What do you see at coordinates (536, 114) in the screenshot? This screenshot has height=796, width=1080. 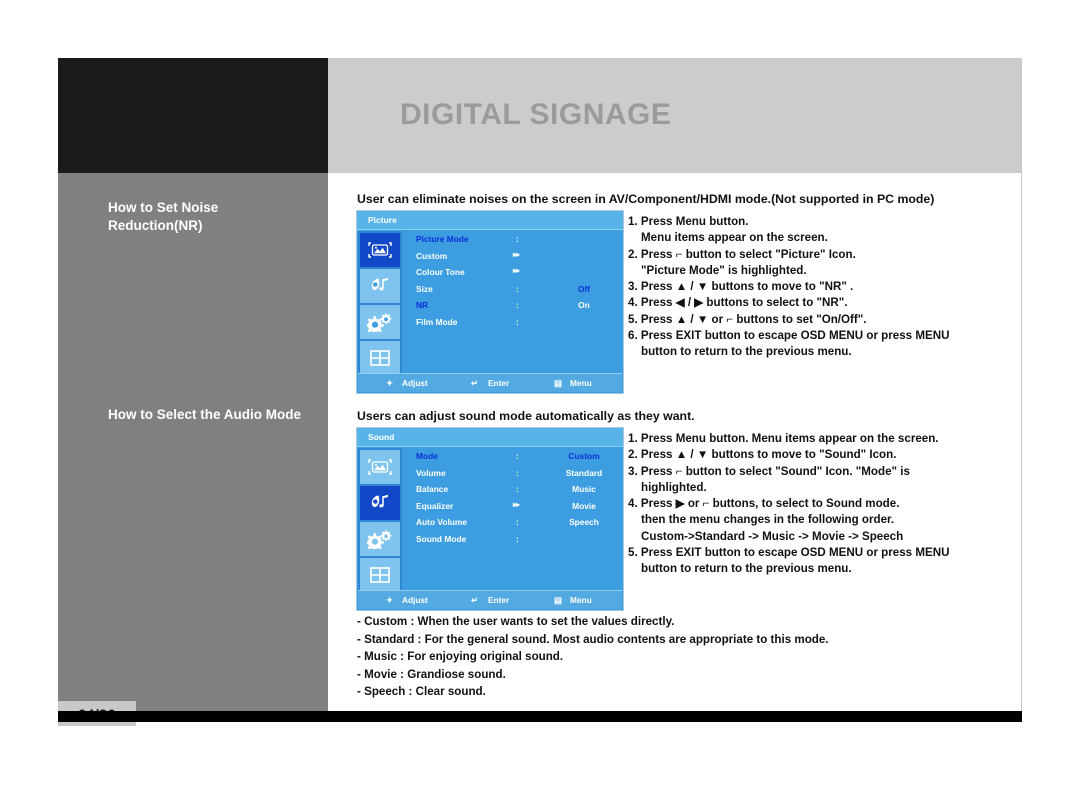 I see `page-title: DIGITAL SIGNAGE` at bounding box center [536, 114].